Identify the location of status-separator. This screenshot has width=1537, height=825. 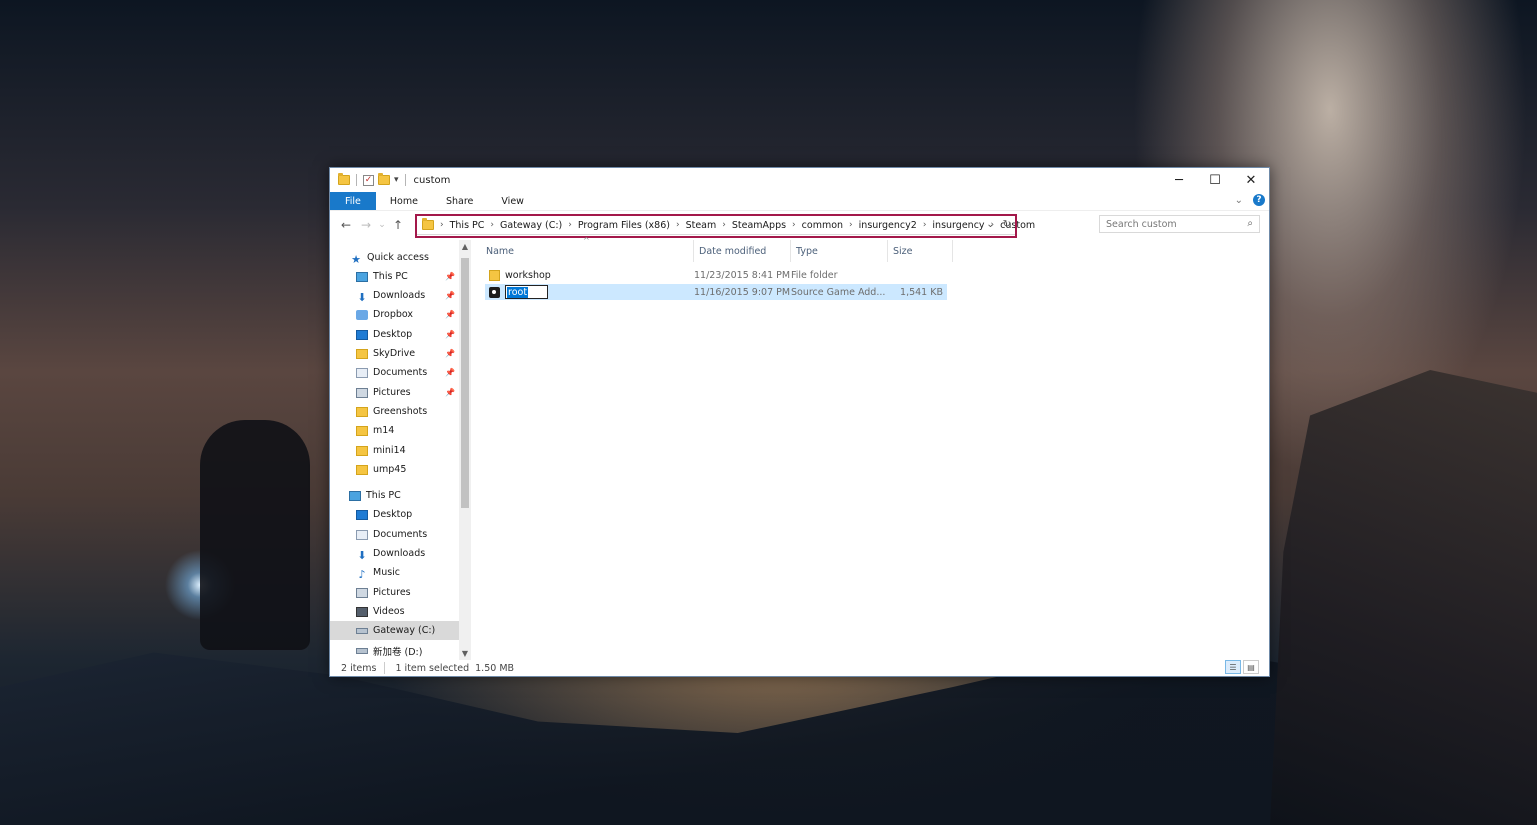
(385, 668).